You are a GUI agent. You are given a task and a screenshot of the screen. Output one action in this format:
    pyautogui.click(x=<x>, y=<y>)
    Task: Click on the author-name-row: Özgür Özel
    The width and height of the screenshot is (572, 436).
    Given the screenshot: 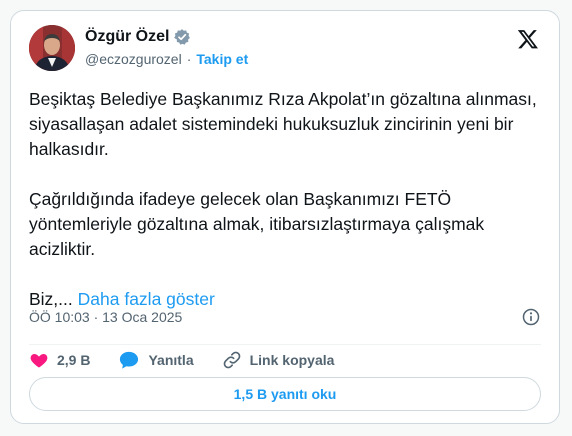 What is the action you would take?
    pyautogui.click(x=138, y=37)
    